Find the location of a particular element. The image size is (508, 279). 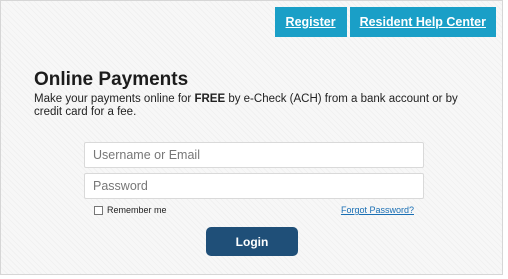

description-prefix: Make your payments online for is located at coordinates (114, 99).